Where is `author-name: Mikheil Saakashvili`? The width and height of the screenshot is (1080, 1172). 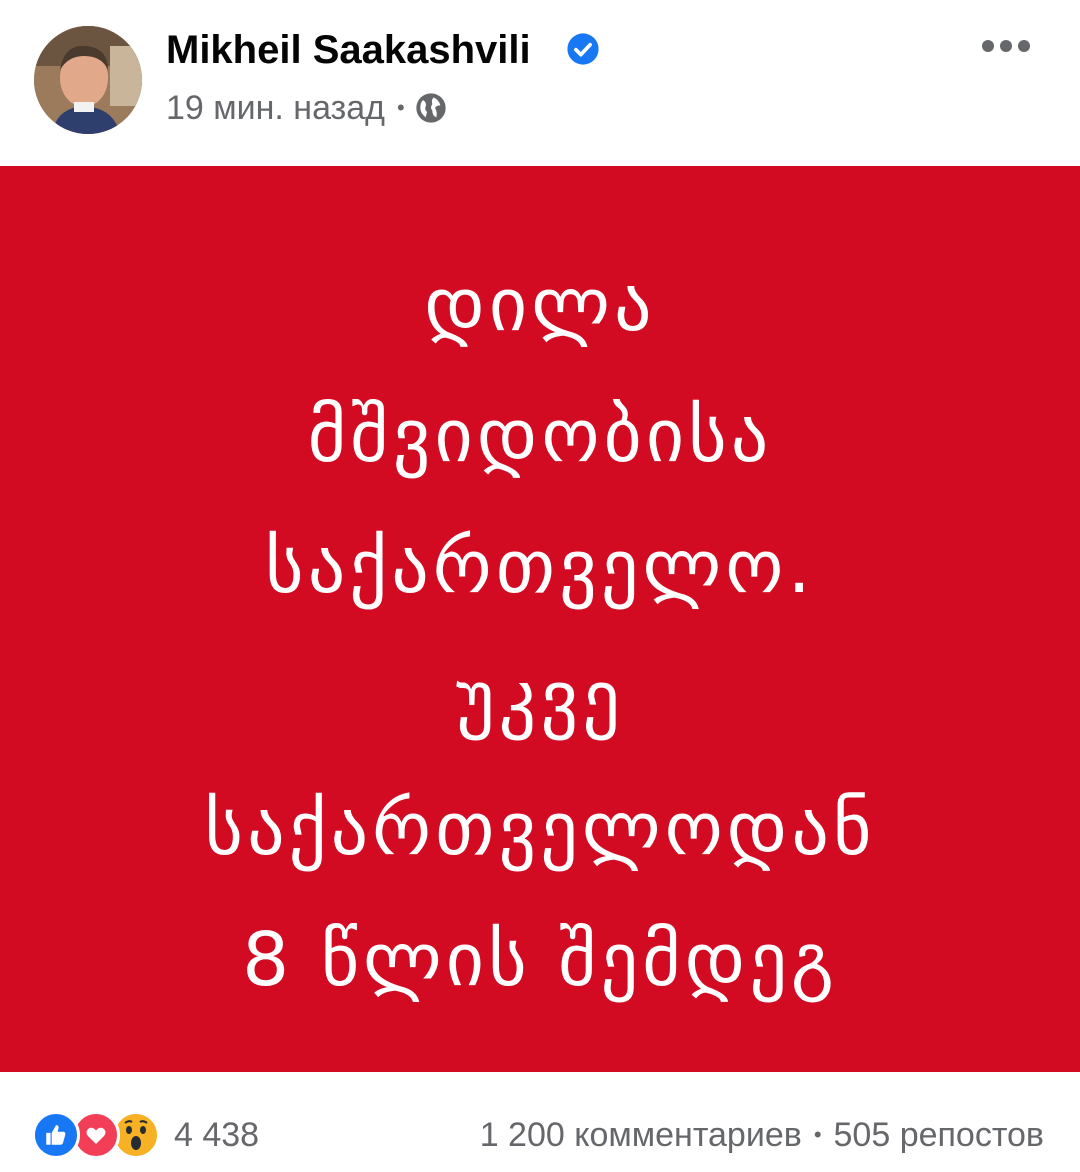 author-name: Mikheil Saakashvili is located at coordinates (348, 50).